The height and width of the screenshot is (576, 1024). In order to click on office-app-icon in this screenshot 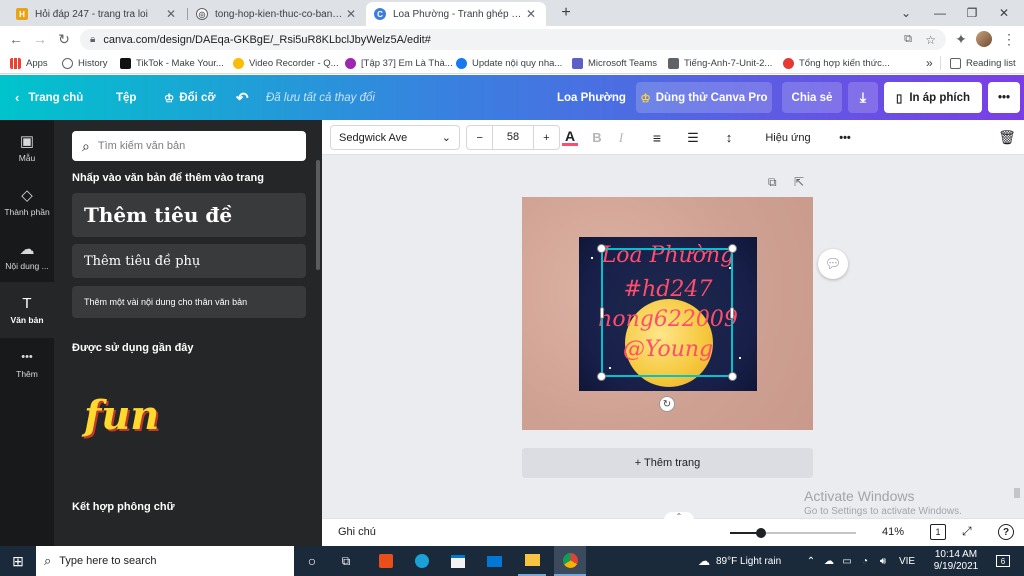, I will do `click(386, 561)`.